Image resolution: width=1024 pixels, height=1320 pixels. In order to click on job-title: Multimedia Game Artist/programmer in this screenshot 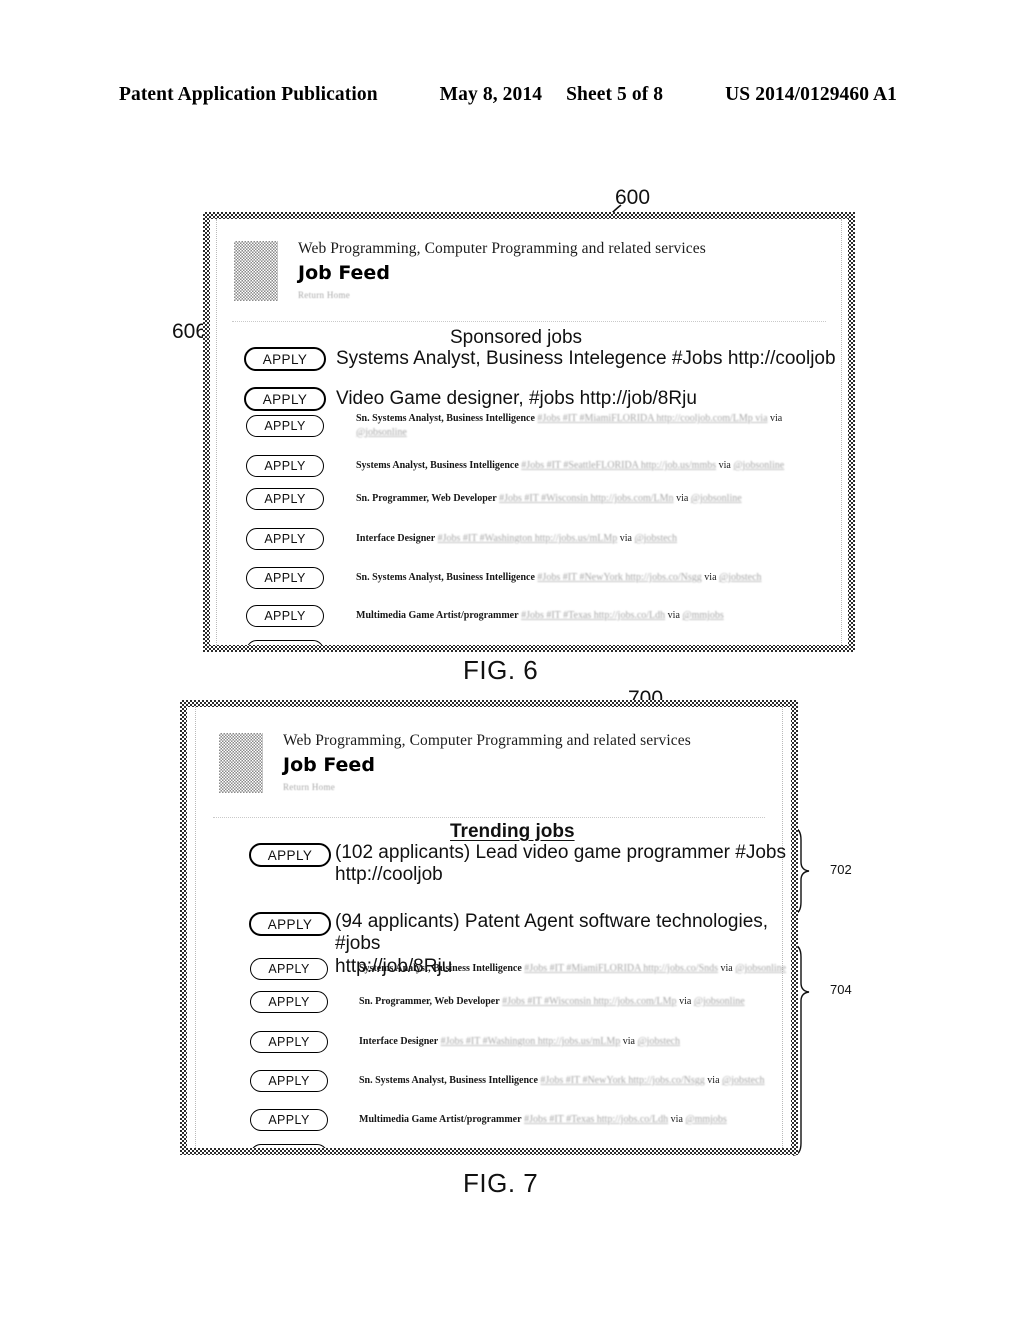, I will do `click(440, 1119)`.